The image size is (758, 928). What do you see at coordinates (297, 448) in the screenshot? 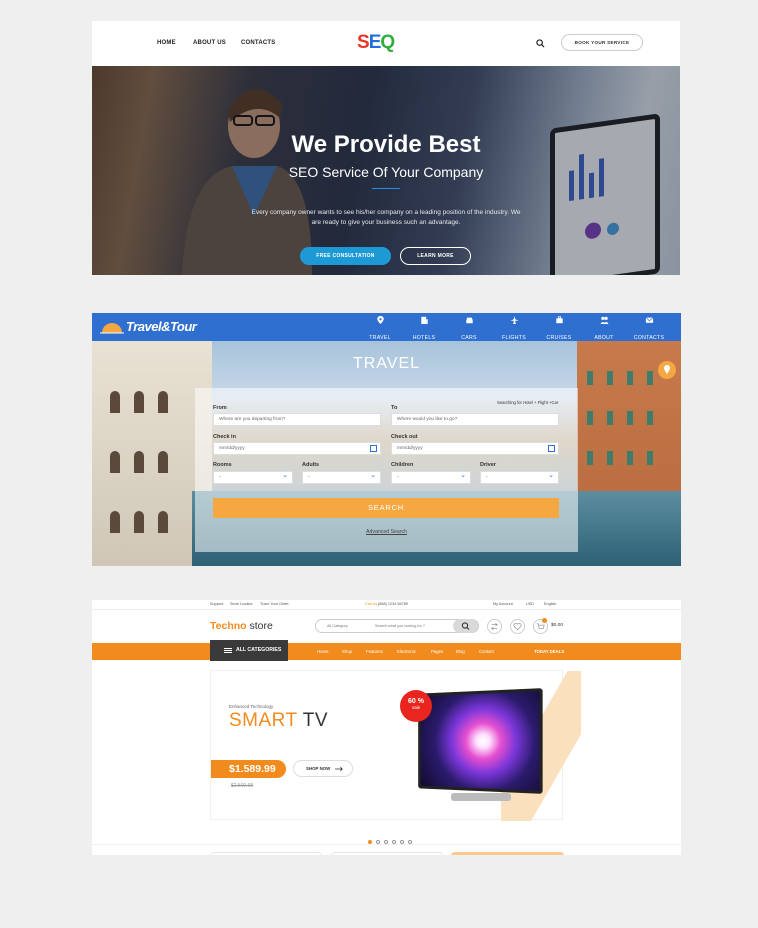
I see `checkin-input: mm/dd/yyyy` at bounding box center [297, 448].